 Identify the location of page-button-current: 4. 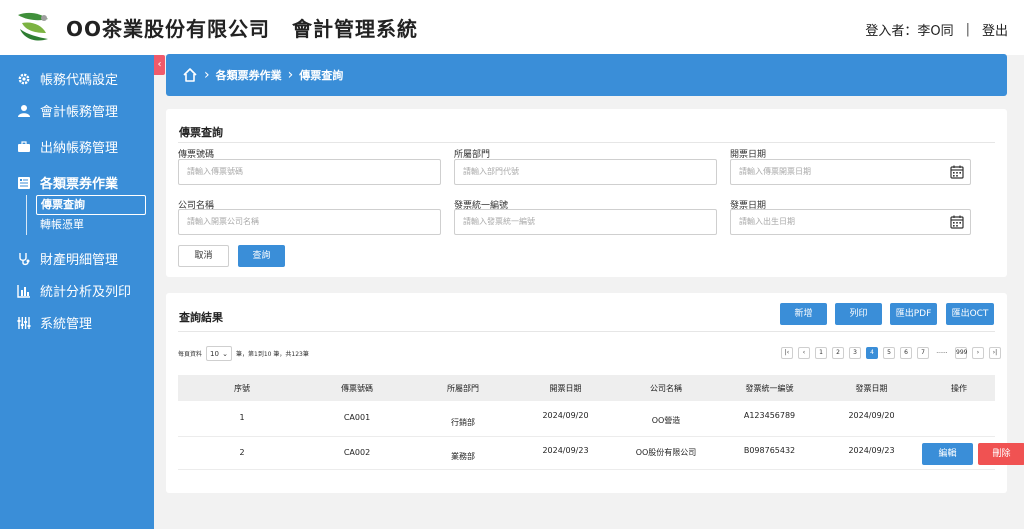
(872, 353).